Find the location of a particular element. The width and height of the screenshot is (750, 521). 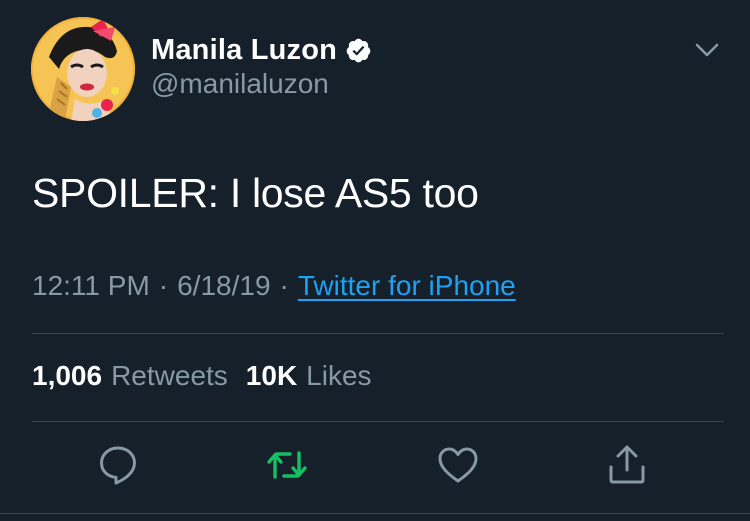

heart-icon is located at coordinates (458, 465).